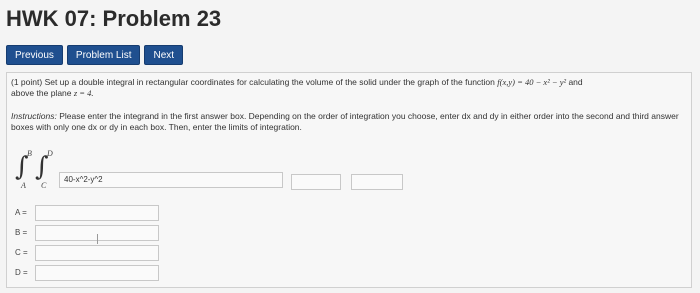 The width and height of the screenshot is (700, 293). Describe the element at coordinates (44, 185) in the screenshot. I see `inner-lower-limit: C` at that location.